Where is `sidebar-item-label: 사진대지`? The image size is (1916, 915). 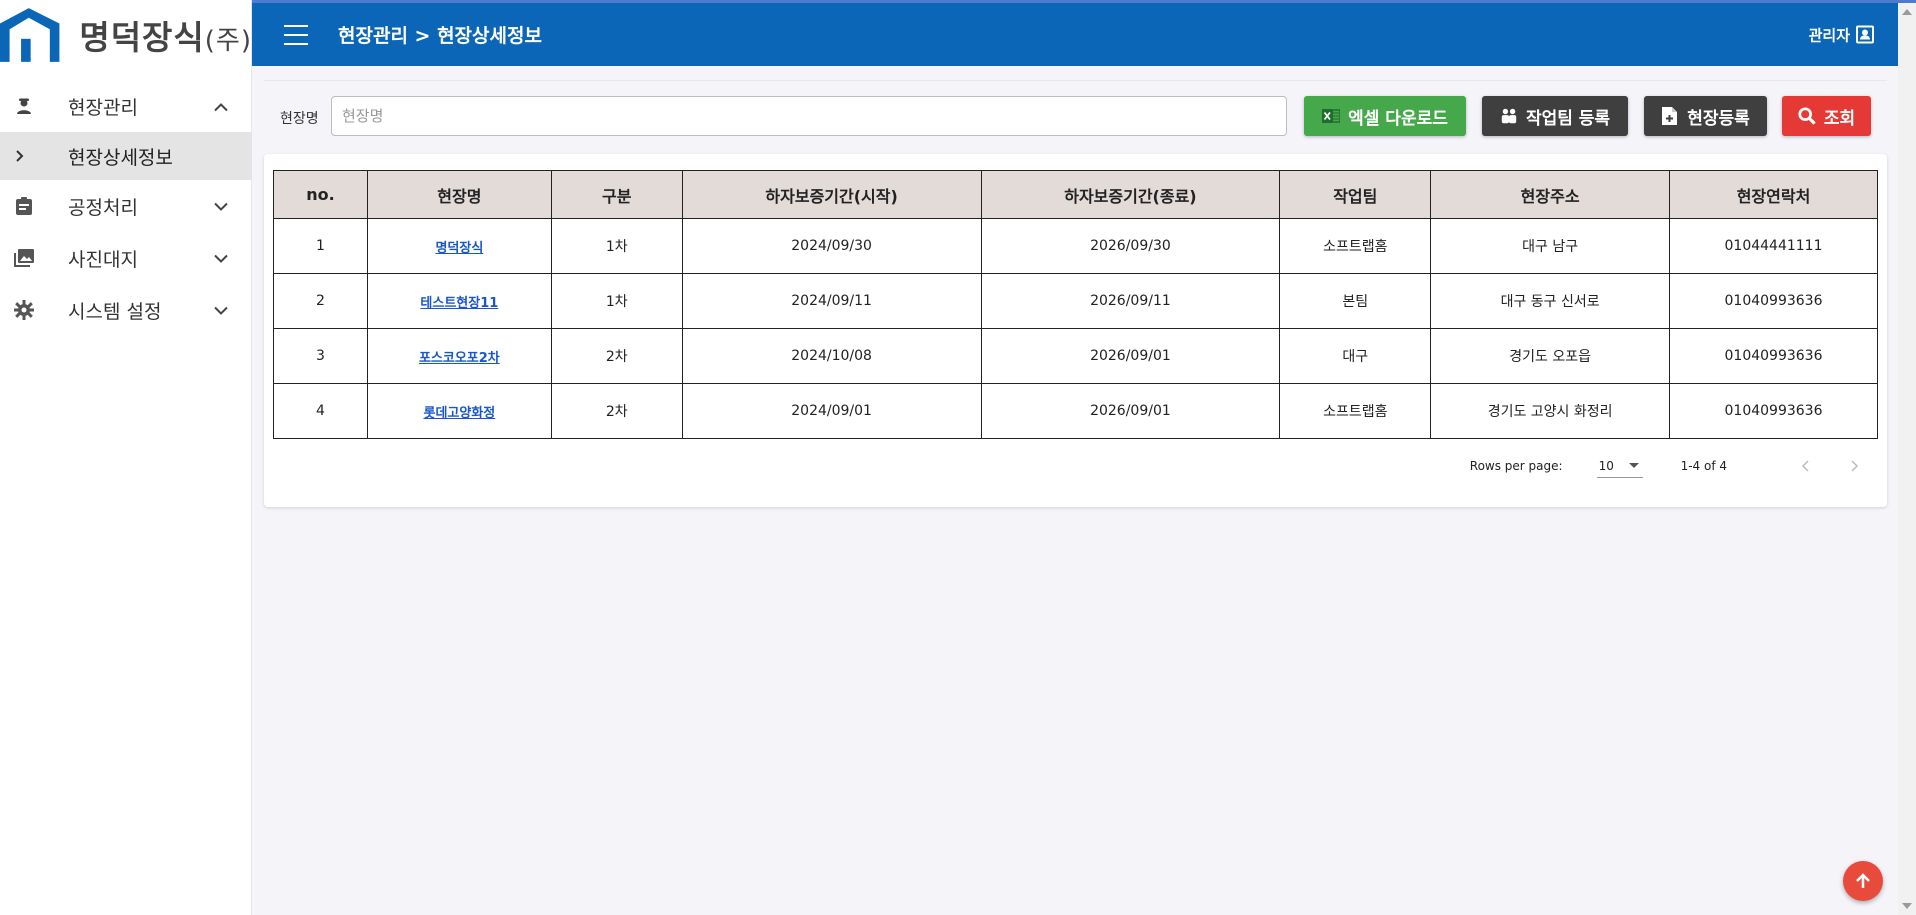 sidebar-item-label: 사진대지 is located at coordinates (103, 259).